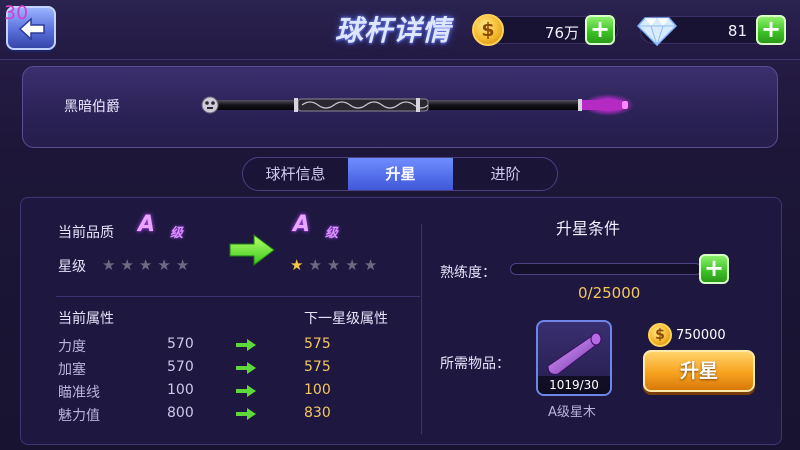 The height and width of the screenshot is (450, 800). I want to click on next-star-rating: ★★★★★, so click(336, 265).